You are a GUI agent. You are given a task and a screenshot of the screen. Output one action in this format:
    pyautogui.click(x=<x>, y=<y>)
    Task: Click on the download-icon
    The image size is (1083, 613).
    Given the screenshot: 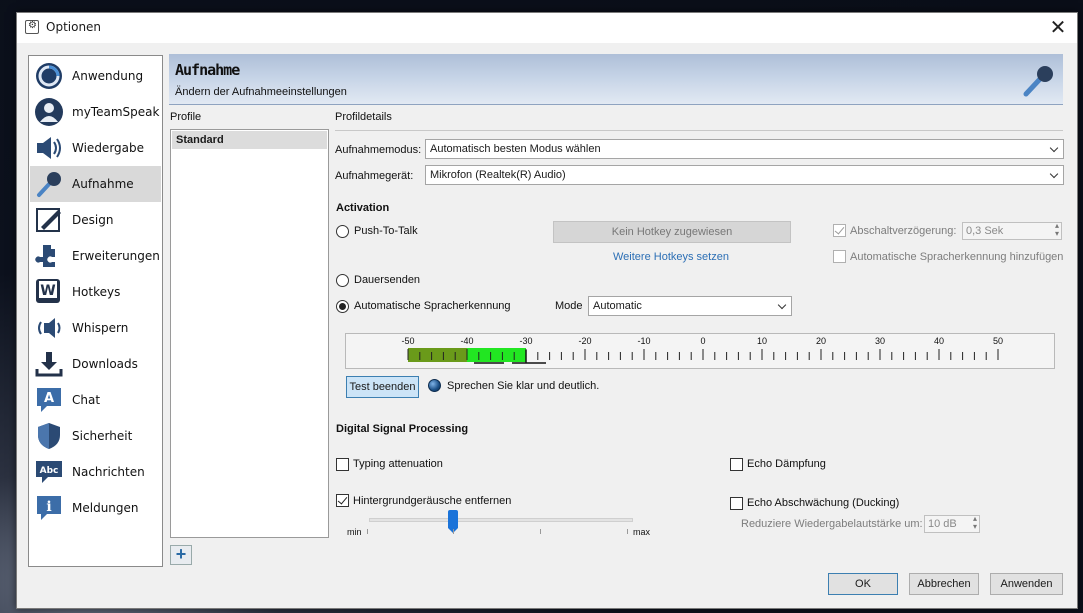 What is the action you would take?
    pyautogui.click(x=49, y=364)
    